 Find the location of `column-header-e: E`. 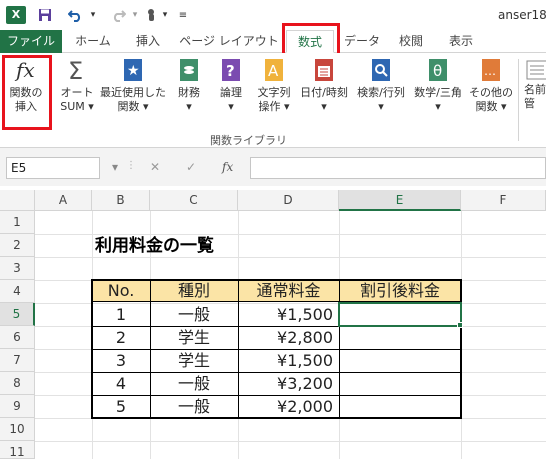

column-header-e: E is located at coordinates (400, 200).